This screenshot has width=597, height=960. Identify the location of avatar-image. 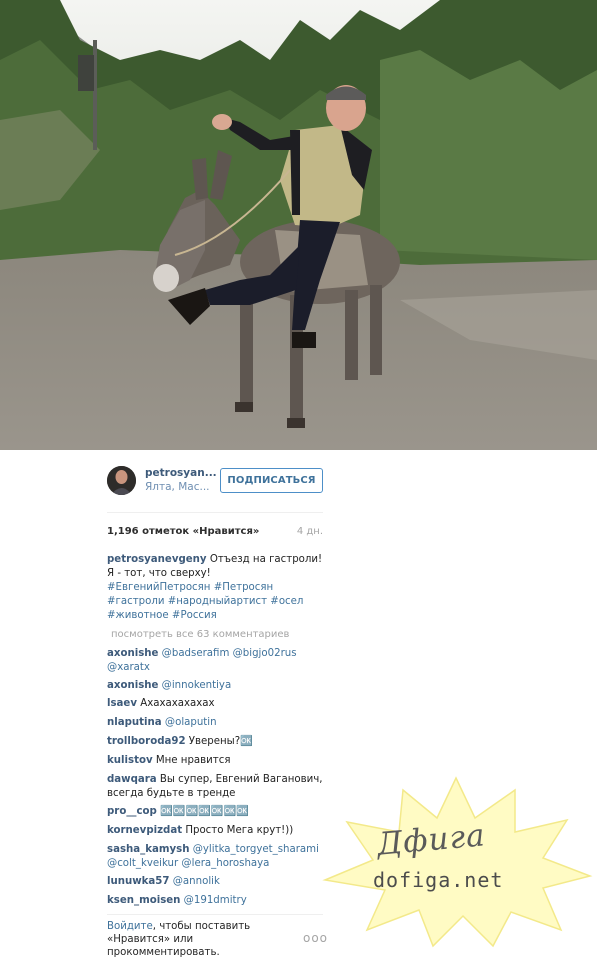
(121, 480).